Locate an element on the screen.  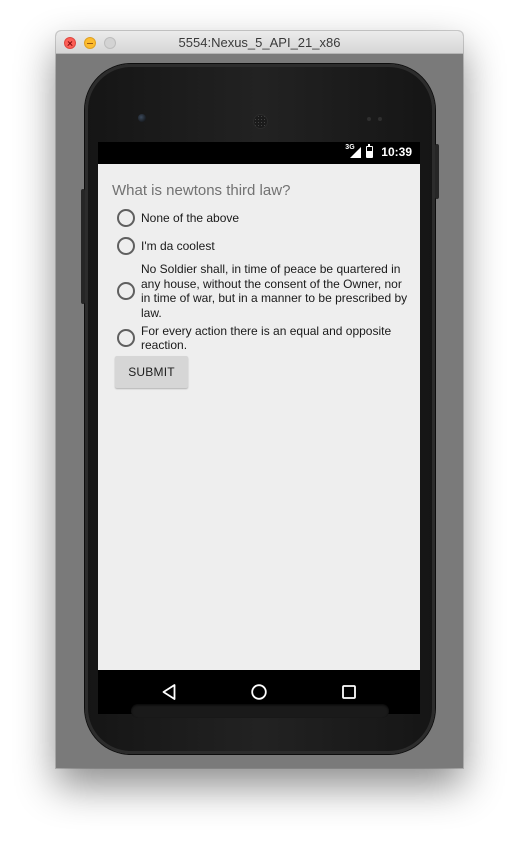
battery-icon is located at coordinates (370, 151).